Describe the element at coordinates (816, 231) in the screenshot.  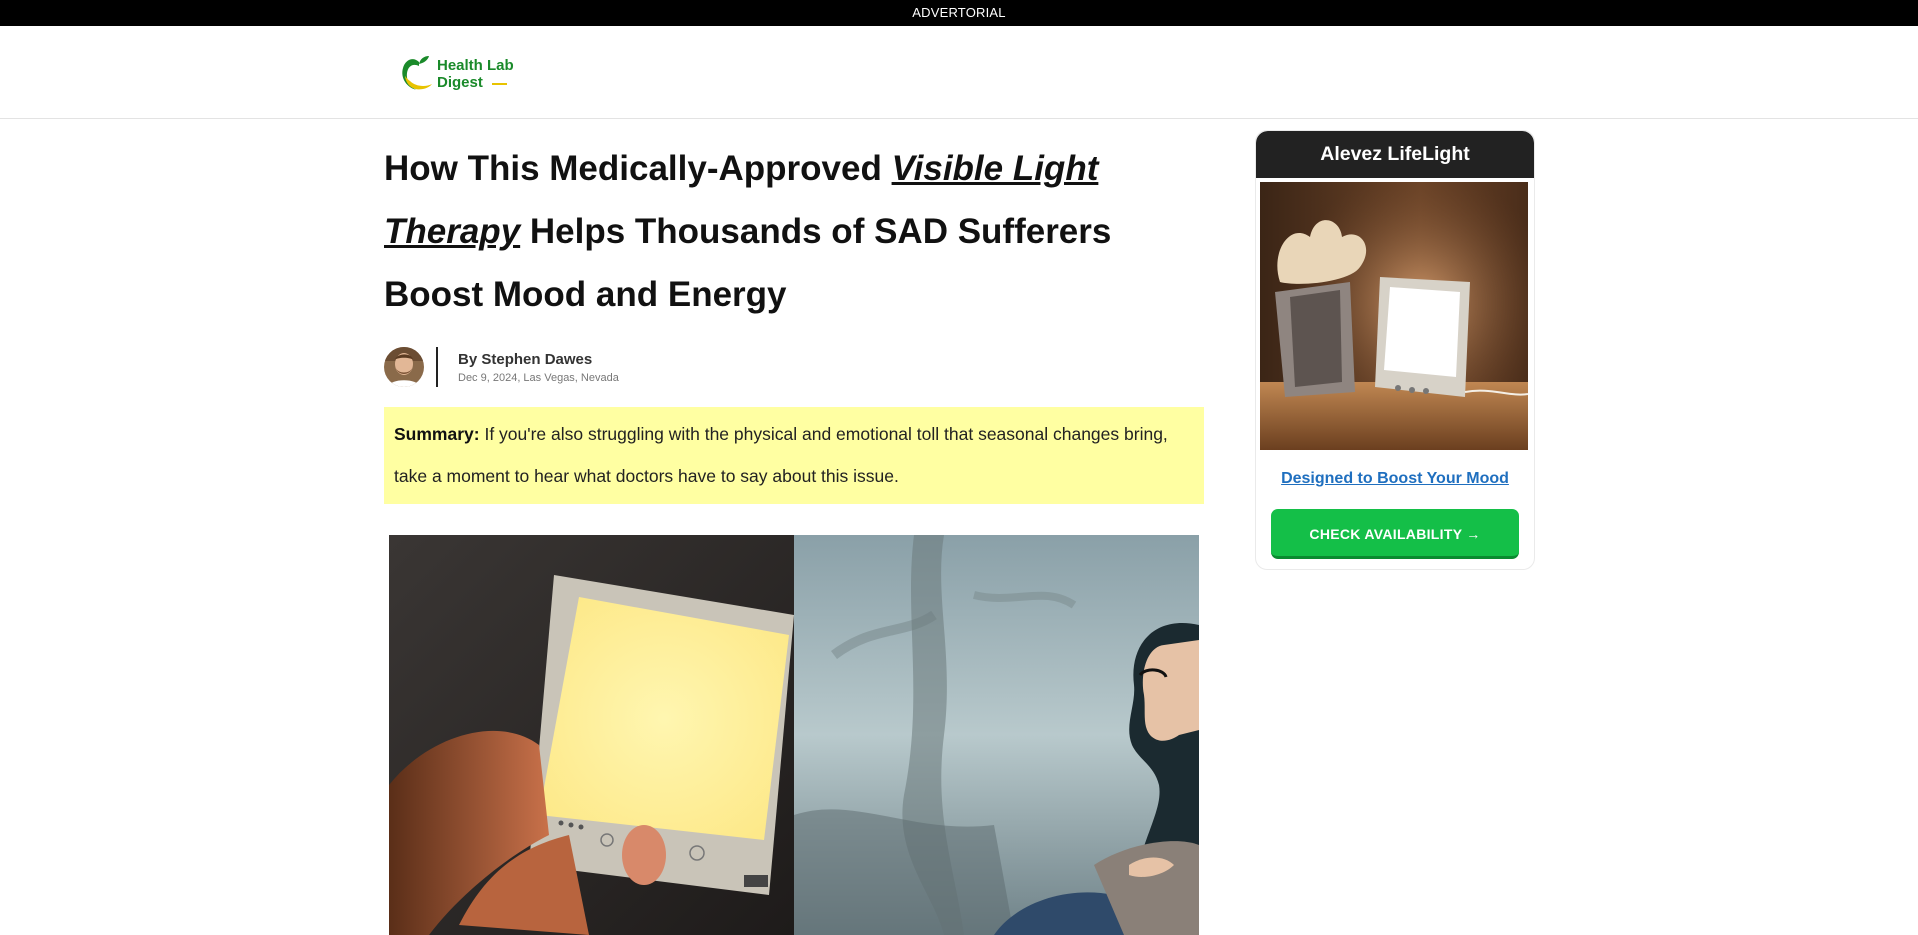
I see `headline-part2: Helps Thousands of SAD Sufferers` at that location.